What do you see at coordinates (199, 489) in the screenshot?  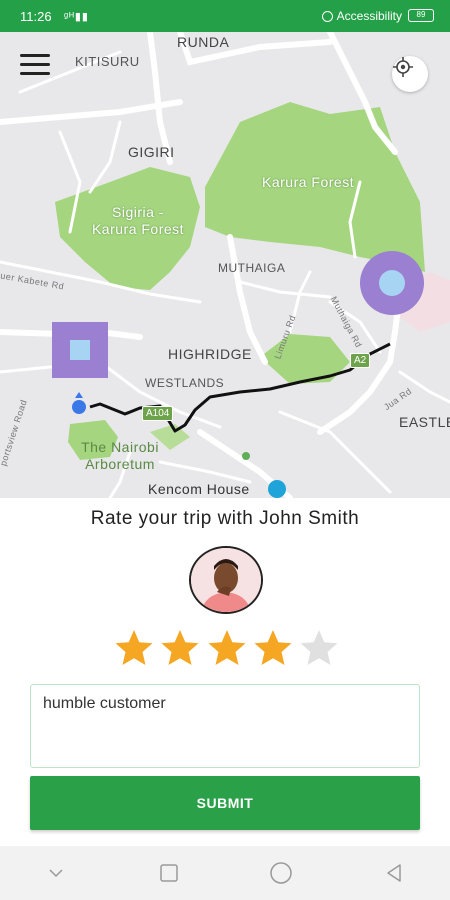 I see `map-label-kencom: Kencom House` at bounding box center [199, 489].